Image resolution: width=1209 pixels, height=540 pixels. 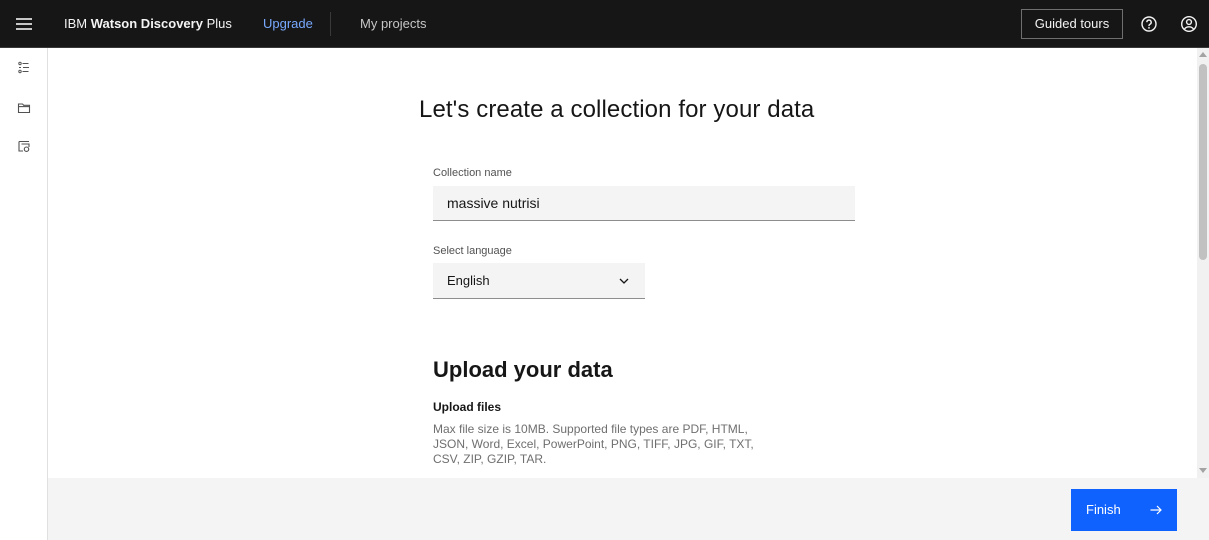 What do you see at coordinates (393, 24) in the screenshot?
I see `my-projects-link: My projects` at bounding box center [393, 24].